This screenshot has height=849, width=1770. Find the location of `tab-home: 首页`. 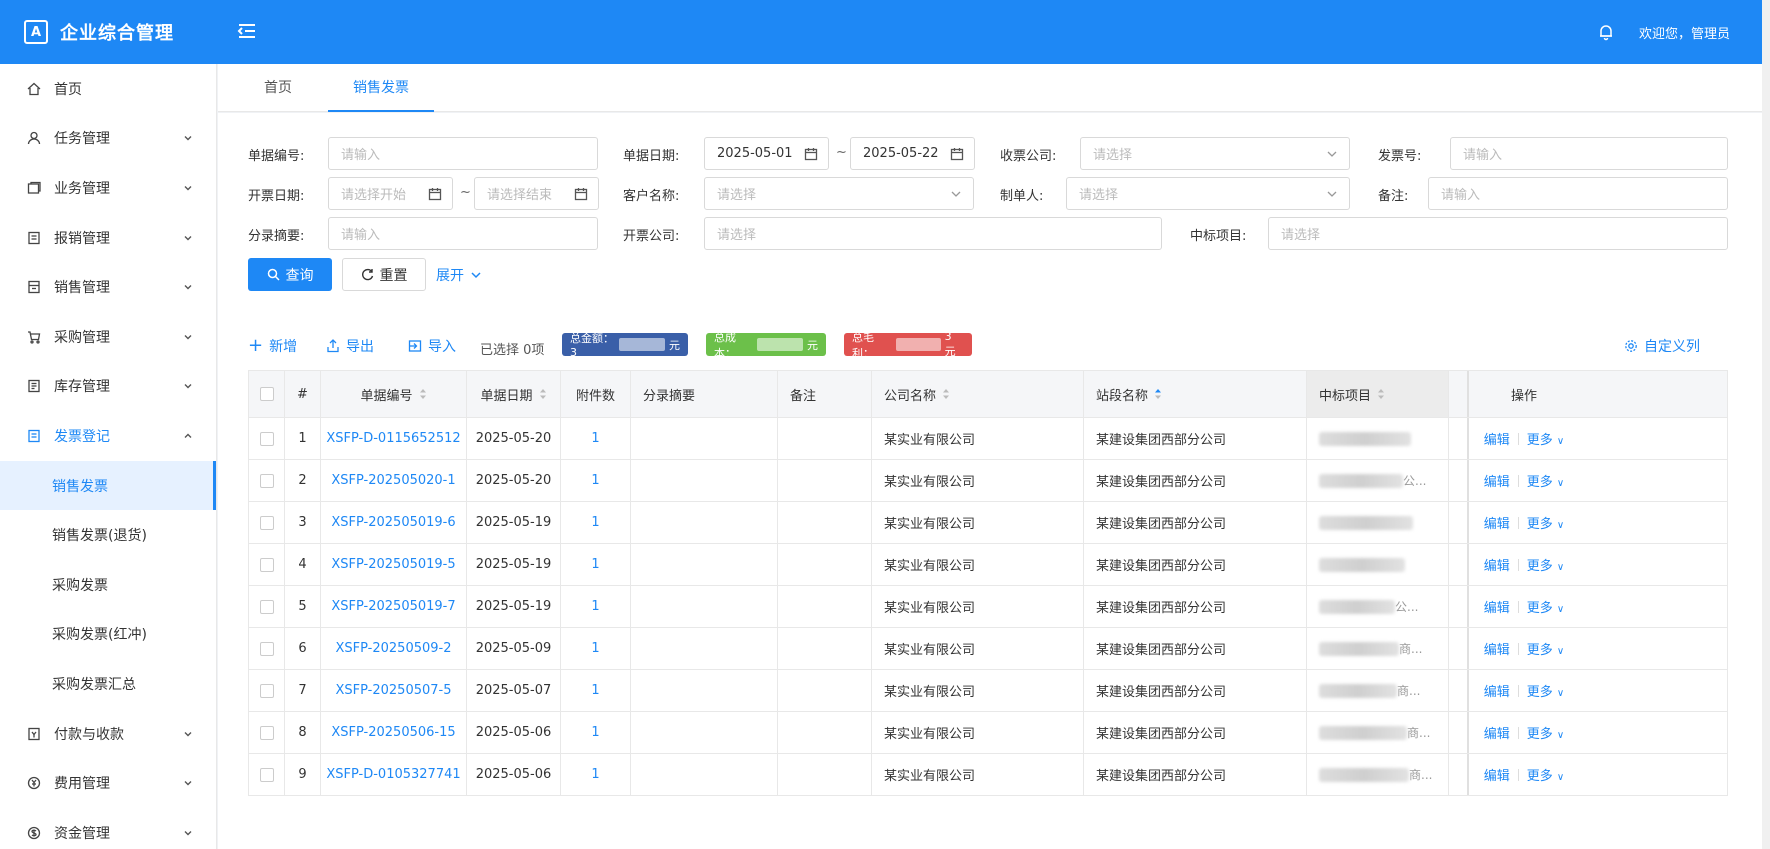

tab-home: 首页 is located at coordinates (278, 88).